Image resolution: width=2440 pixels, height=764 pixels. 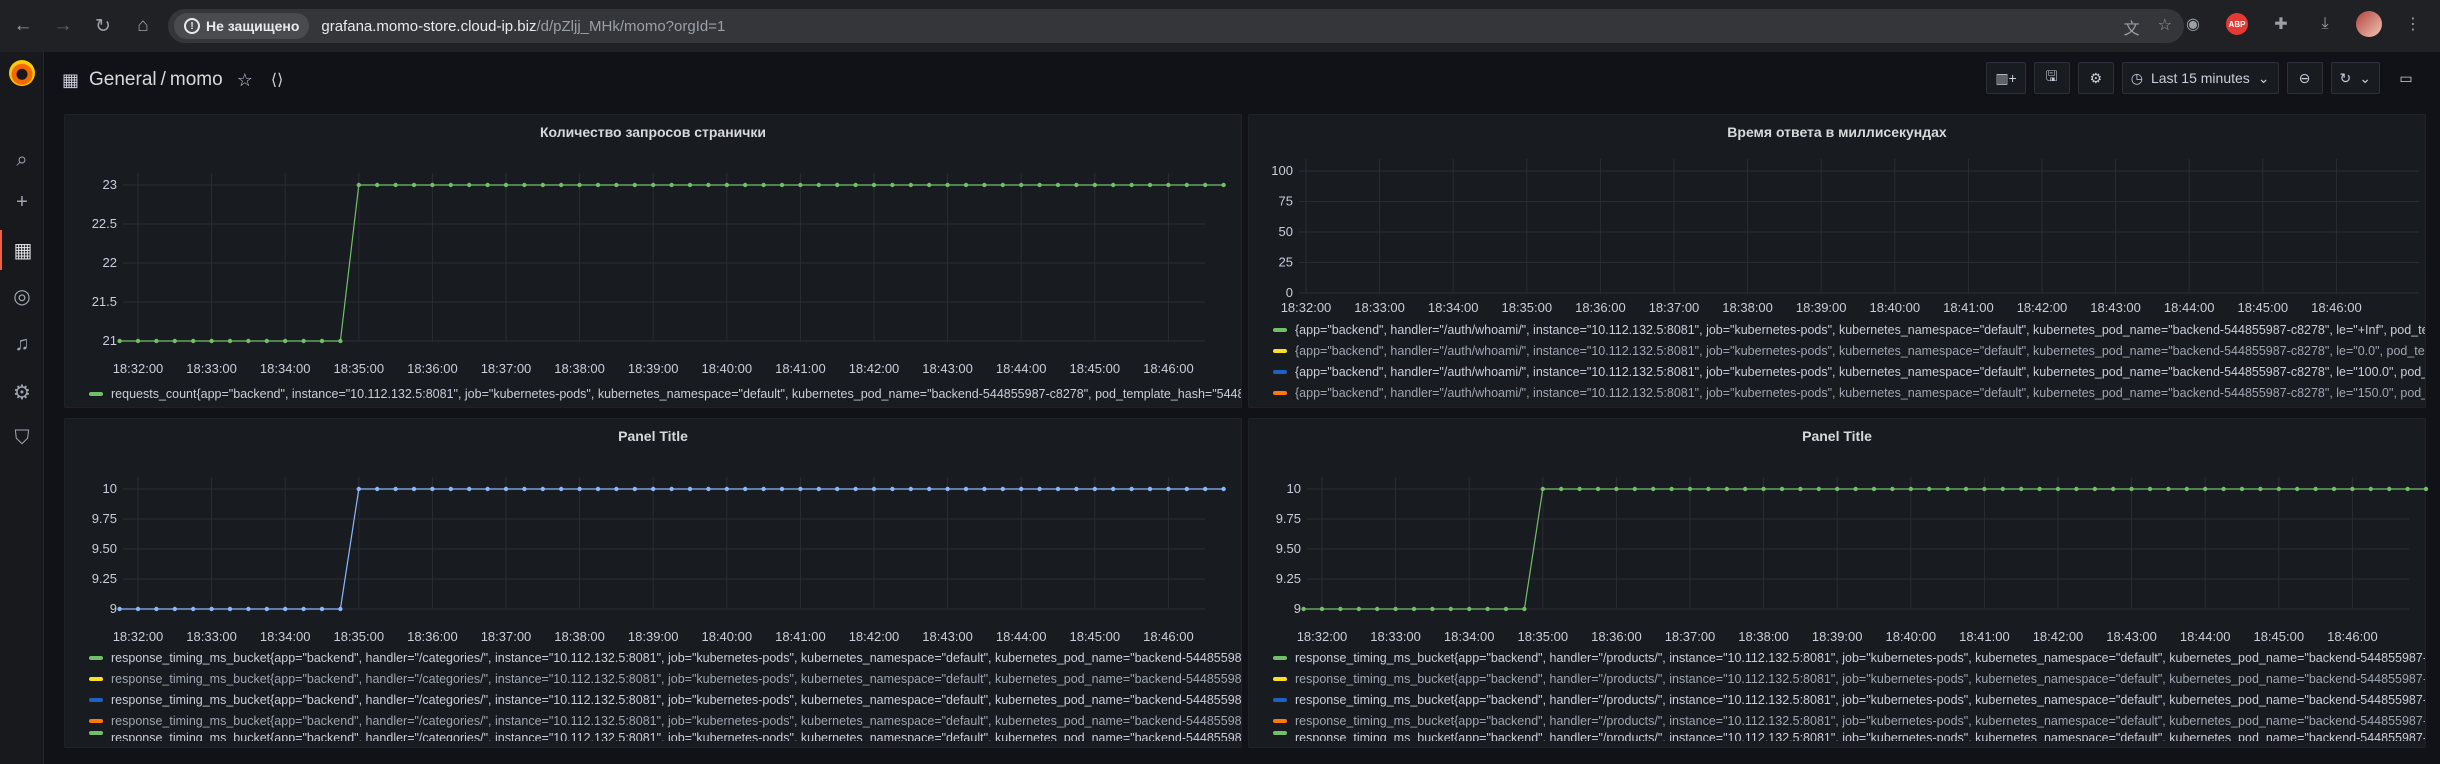 What do you see at coordinates (143, 26) in the screenshot?
I see `home-icon: ⌂` at bounding box center [143, 26].